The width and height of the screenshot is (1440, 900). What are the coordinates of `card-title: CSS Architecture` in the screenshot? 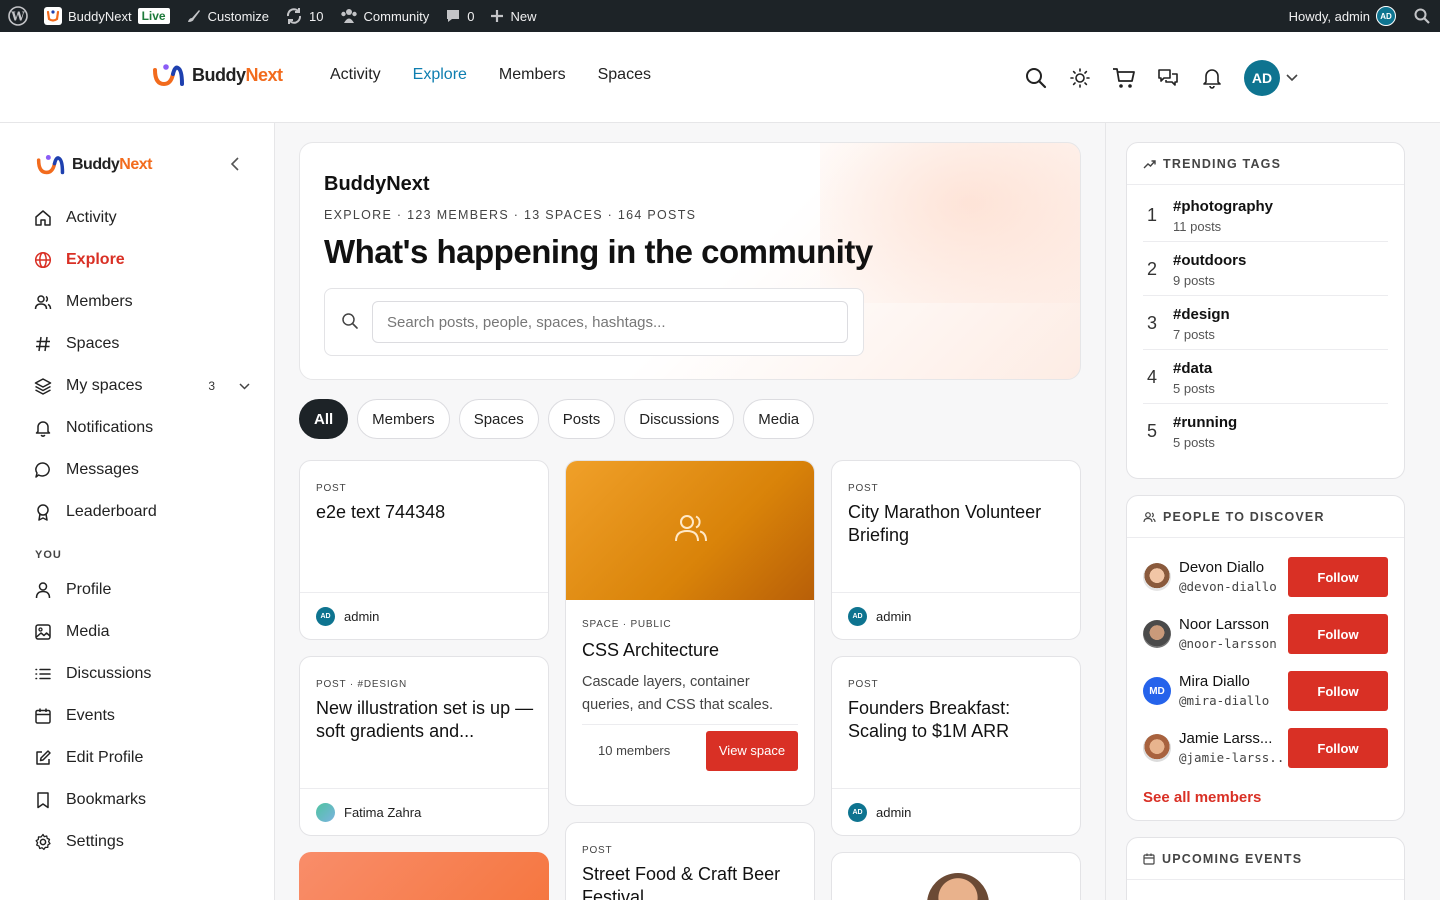 It's located at (691, 650).